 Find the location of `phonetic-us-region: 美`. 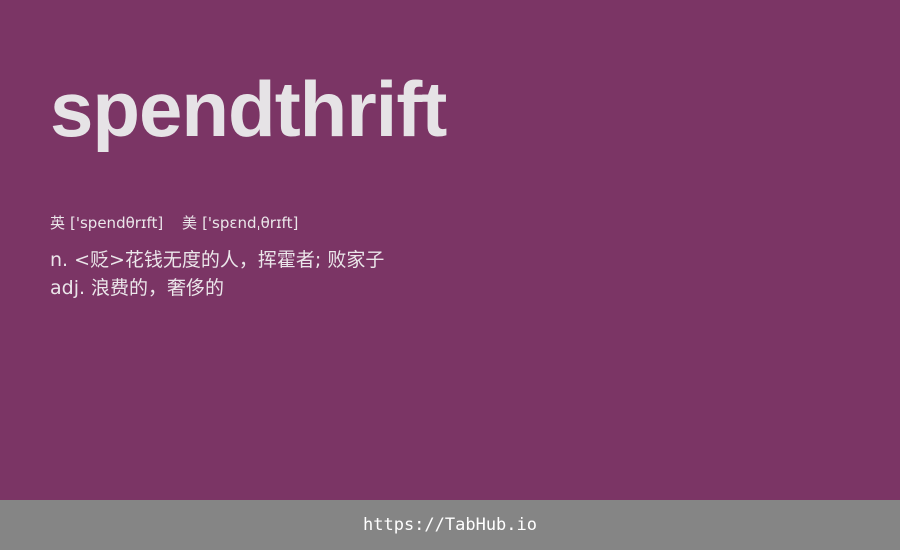

phonetic-us-region: 美 is located at coordinates (190, 223).